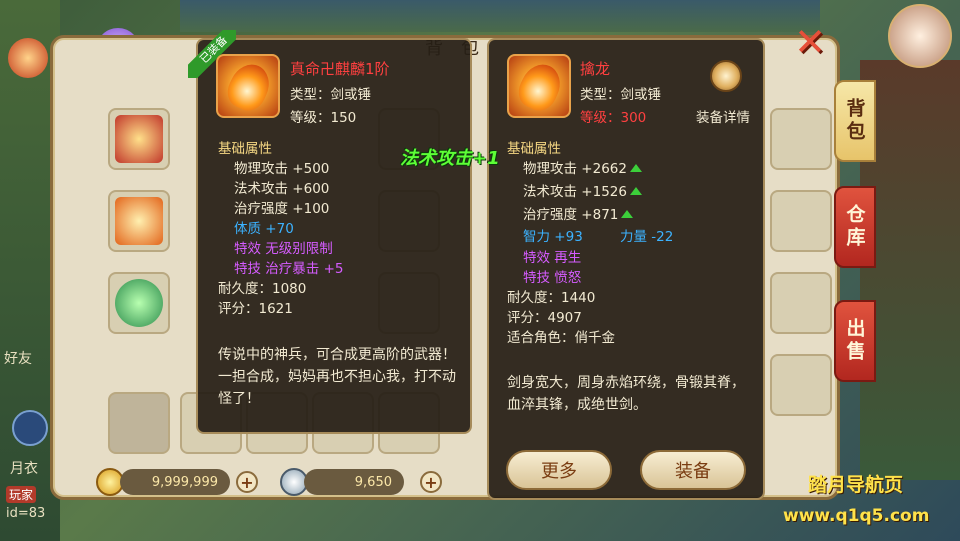 Image resolution: width=960 pixels, height=541 pixels. What do you see at coordinates (575, 169) in the screenshot?
I see `compare-attr-text: 物理攻击 +2662` at bounding box center [575, 169].